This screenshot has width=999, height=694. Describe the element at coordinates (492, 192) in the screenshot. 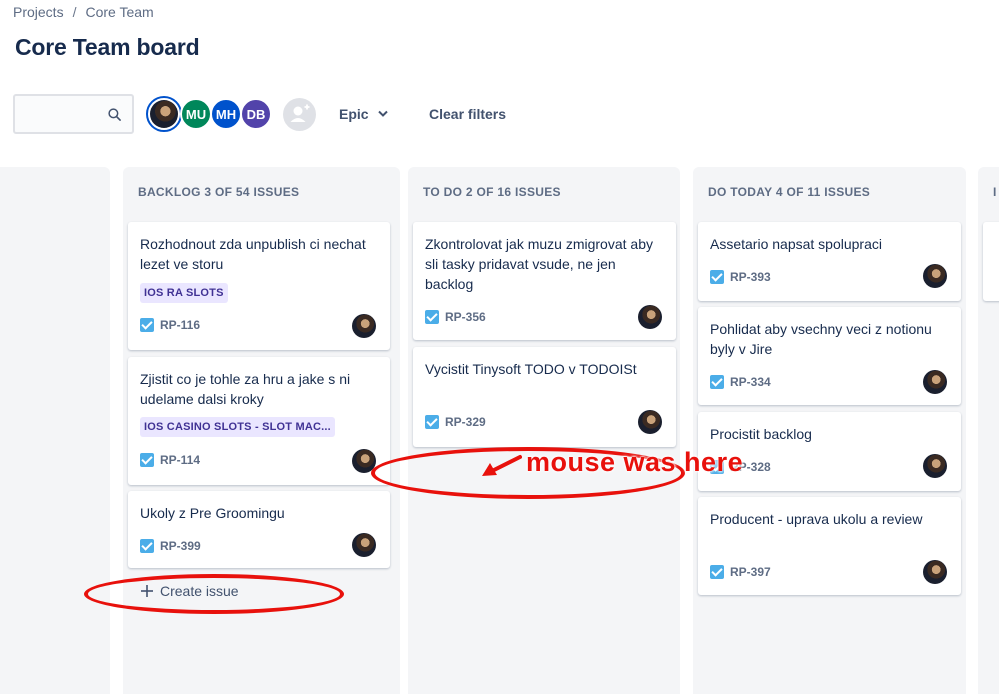

I see `column-header-todo: TO DO 2 OF 16 ISSUES` at that location.